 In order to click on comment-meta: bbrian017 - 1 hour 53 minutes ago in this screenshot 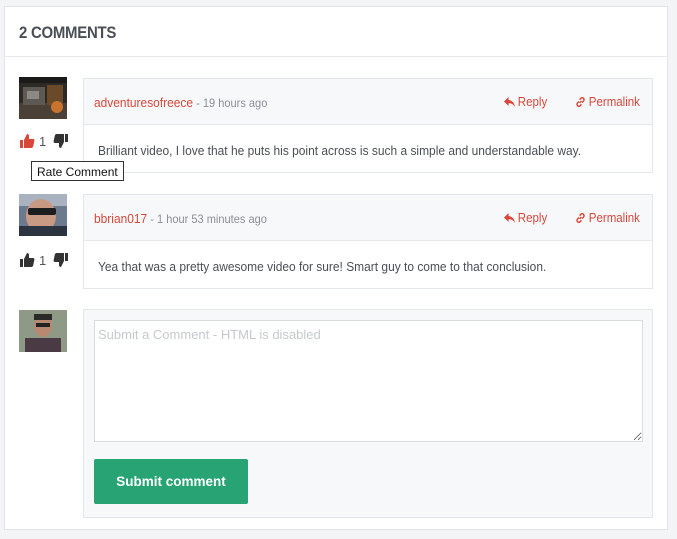, I will do `click(180, 218)`.